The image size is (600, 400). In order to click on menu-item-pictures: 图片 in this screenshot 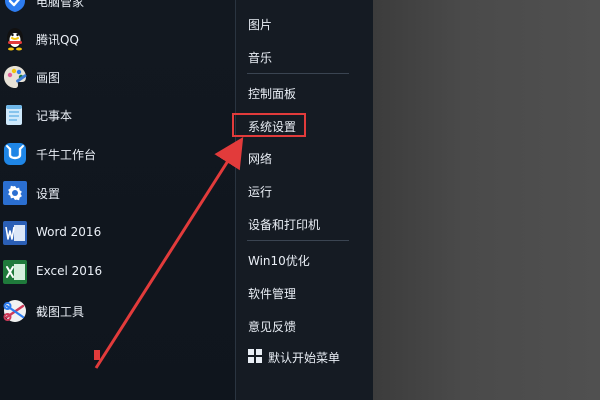, I will do `click(260, 24)`.